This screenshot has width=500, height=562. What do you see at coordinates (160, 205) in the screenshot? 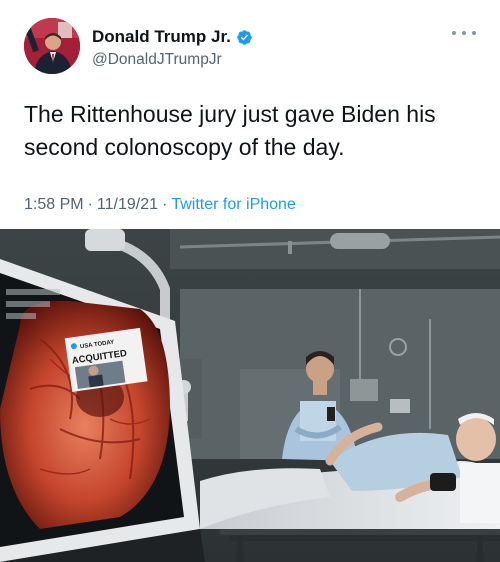
I see `tweet-metadata: 1:58 PM · 11/19/21 · Twitter for iPhone` at bounding box center [160, 205].